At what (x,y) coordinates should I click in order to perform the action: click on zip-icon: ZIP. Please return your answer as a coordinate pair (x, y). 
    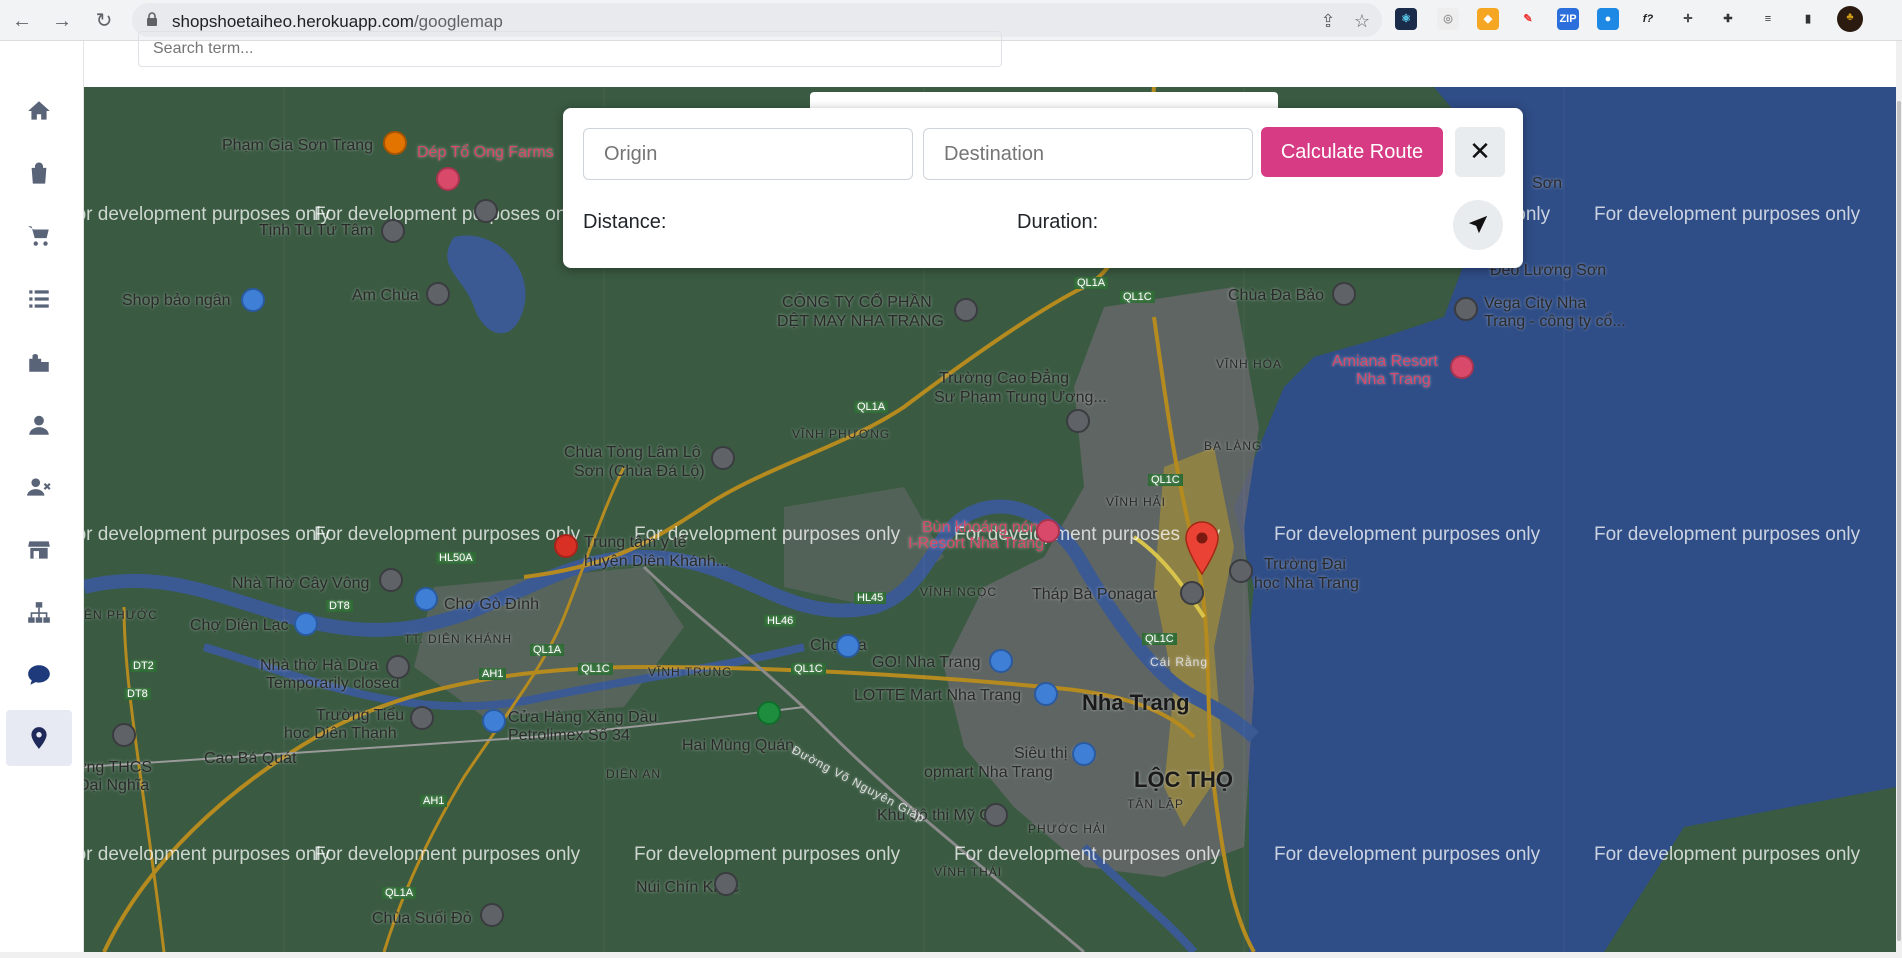
    Looking at the image, I should click on (1568, 19).